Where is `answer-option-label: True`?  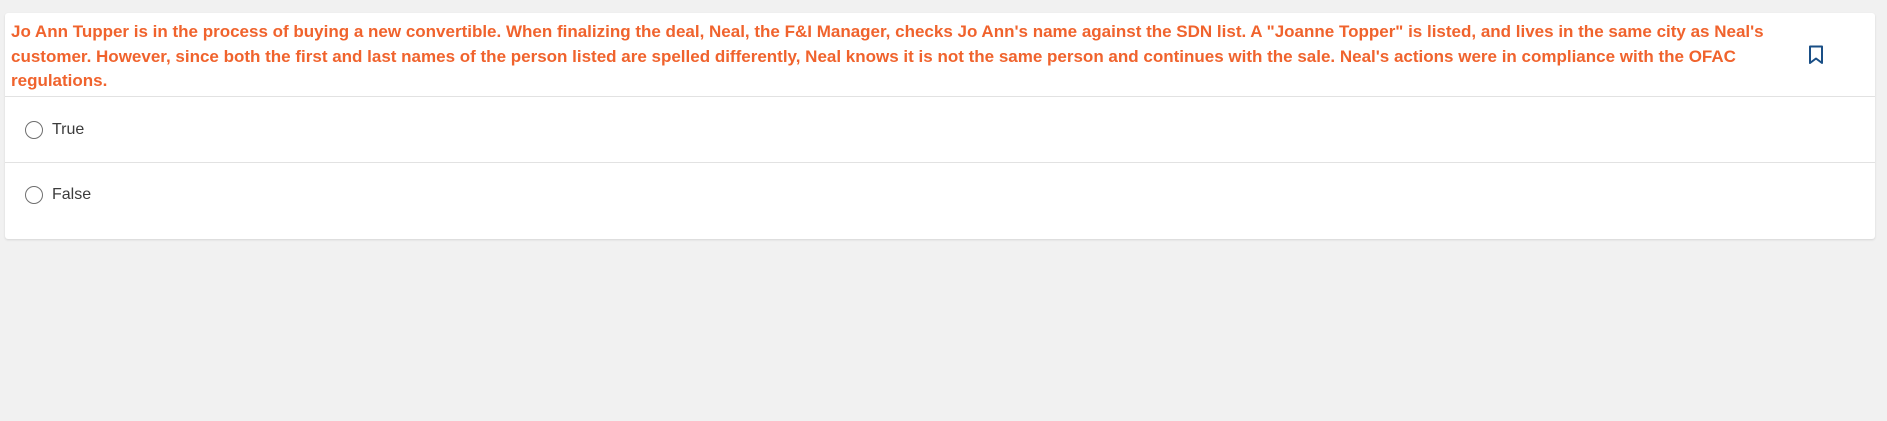 answer-option-label: True is located at coordinates (68, 129).